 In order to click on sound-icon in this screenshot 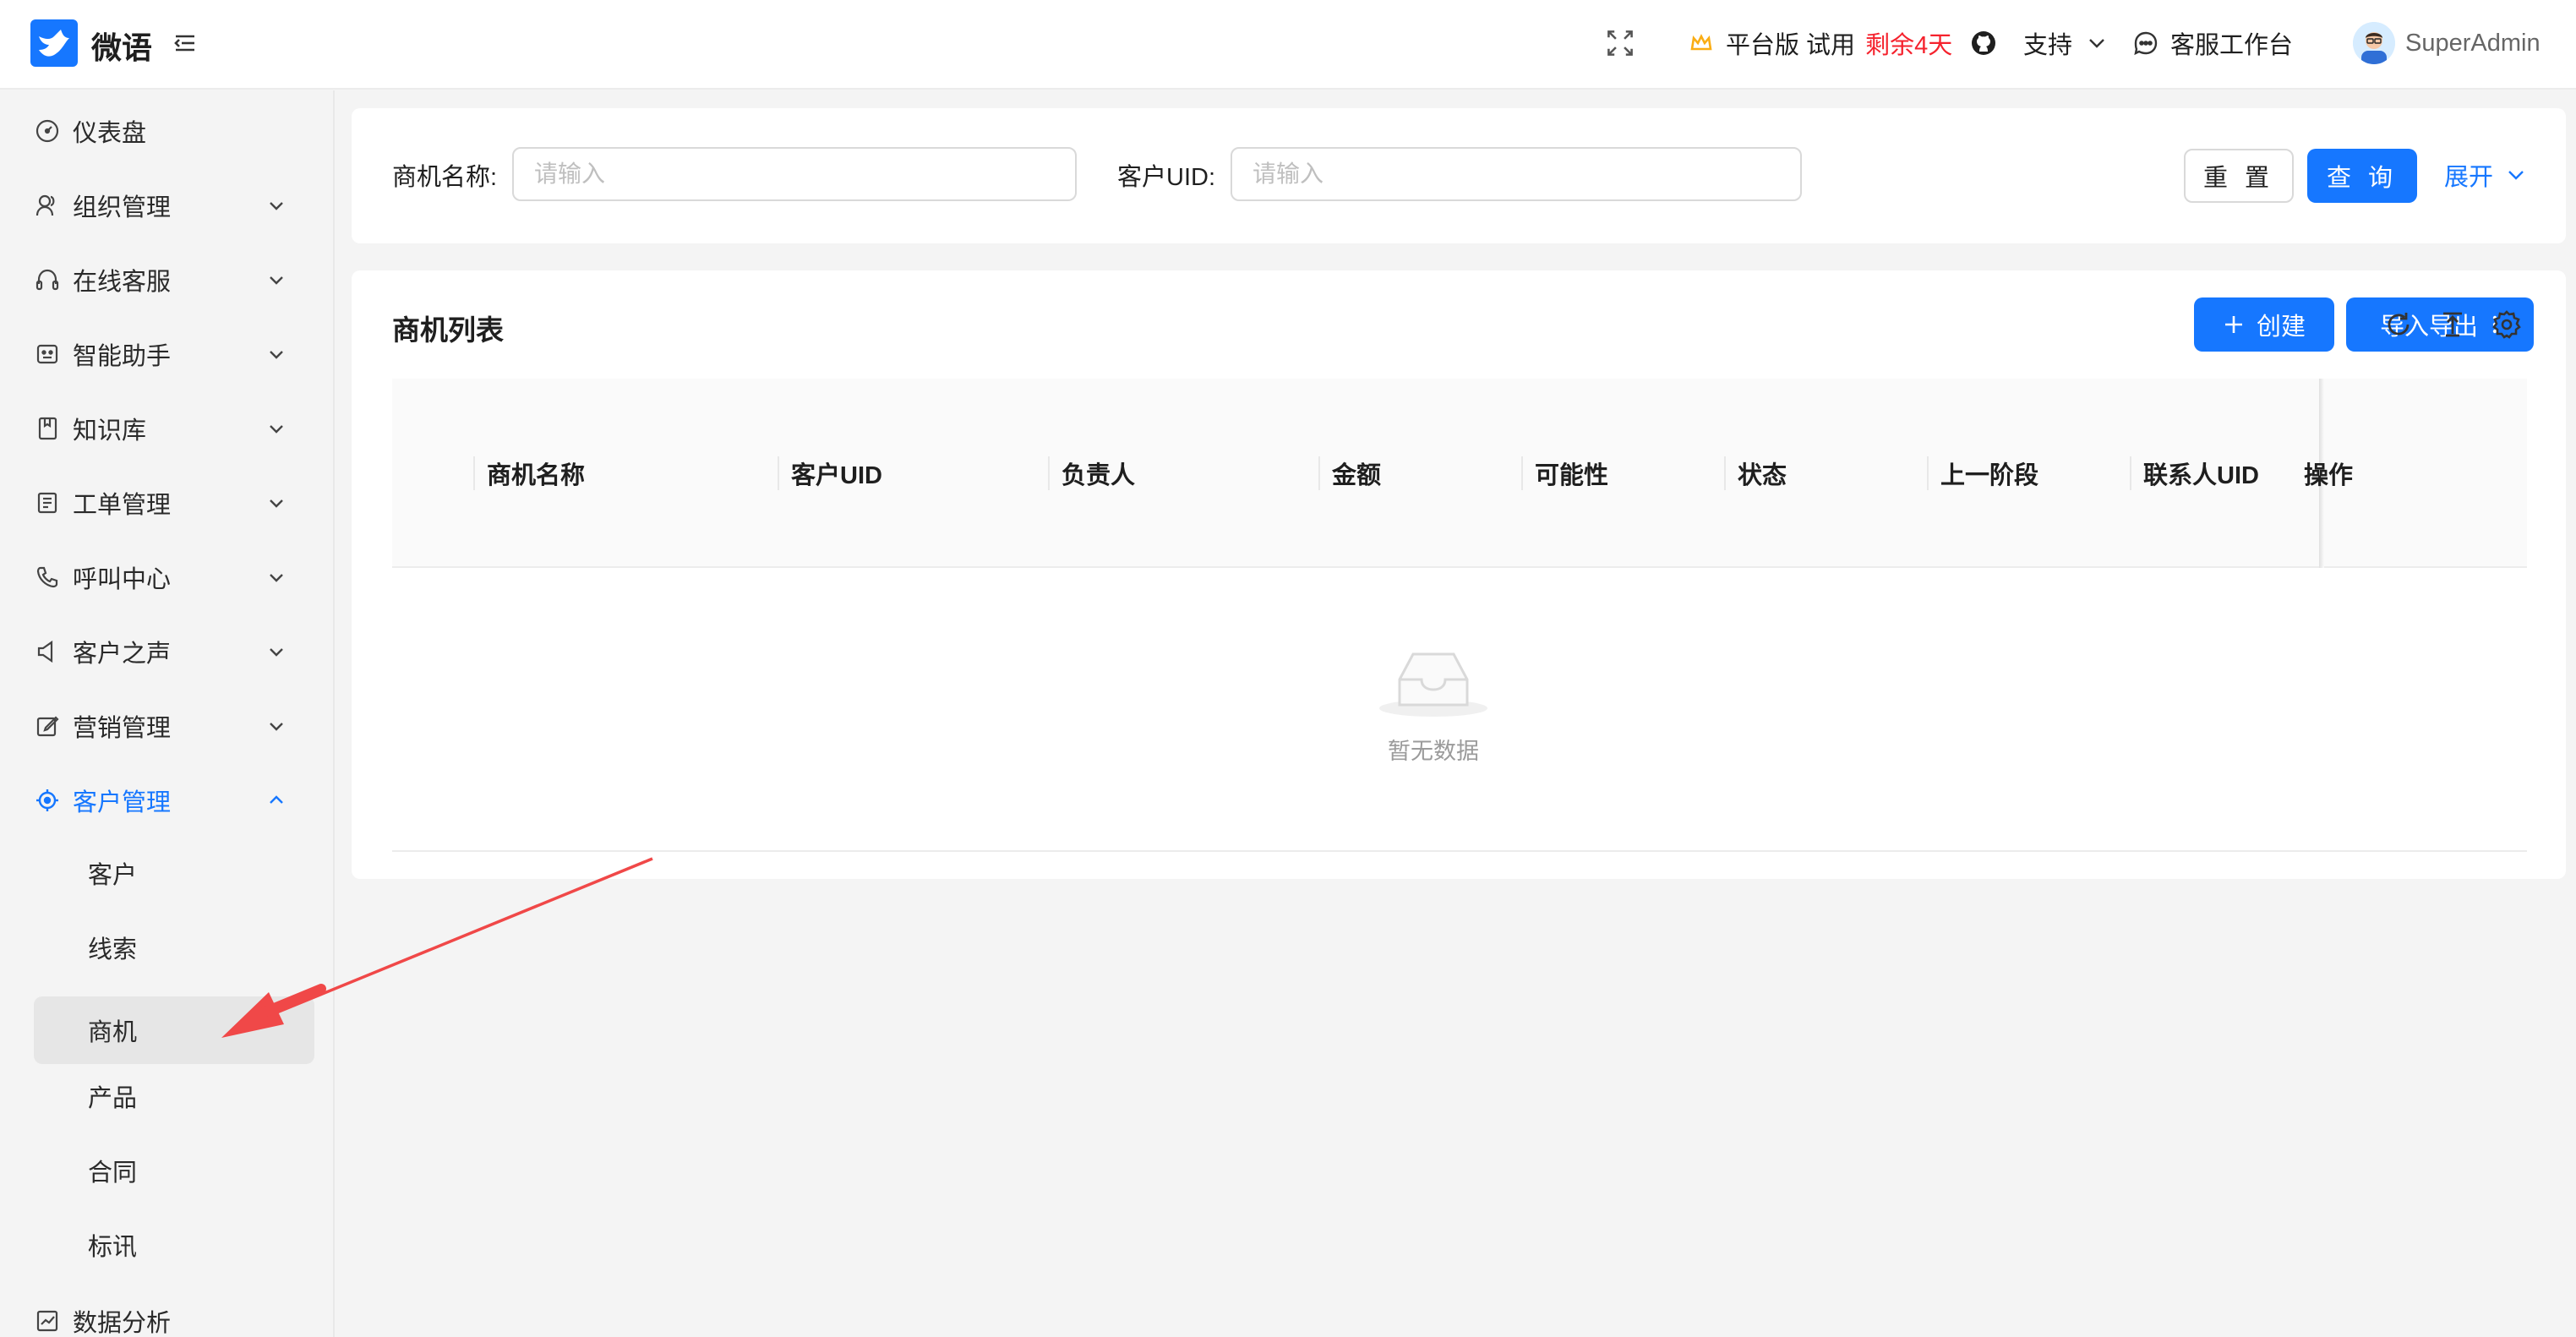, I will do `click(47, 651)`.